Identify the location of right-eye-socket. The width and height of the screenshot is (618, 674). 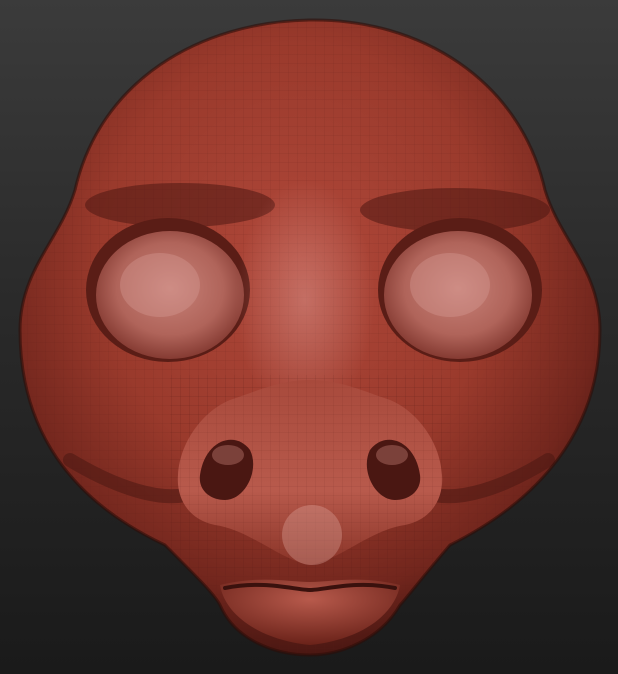
(460, 290).